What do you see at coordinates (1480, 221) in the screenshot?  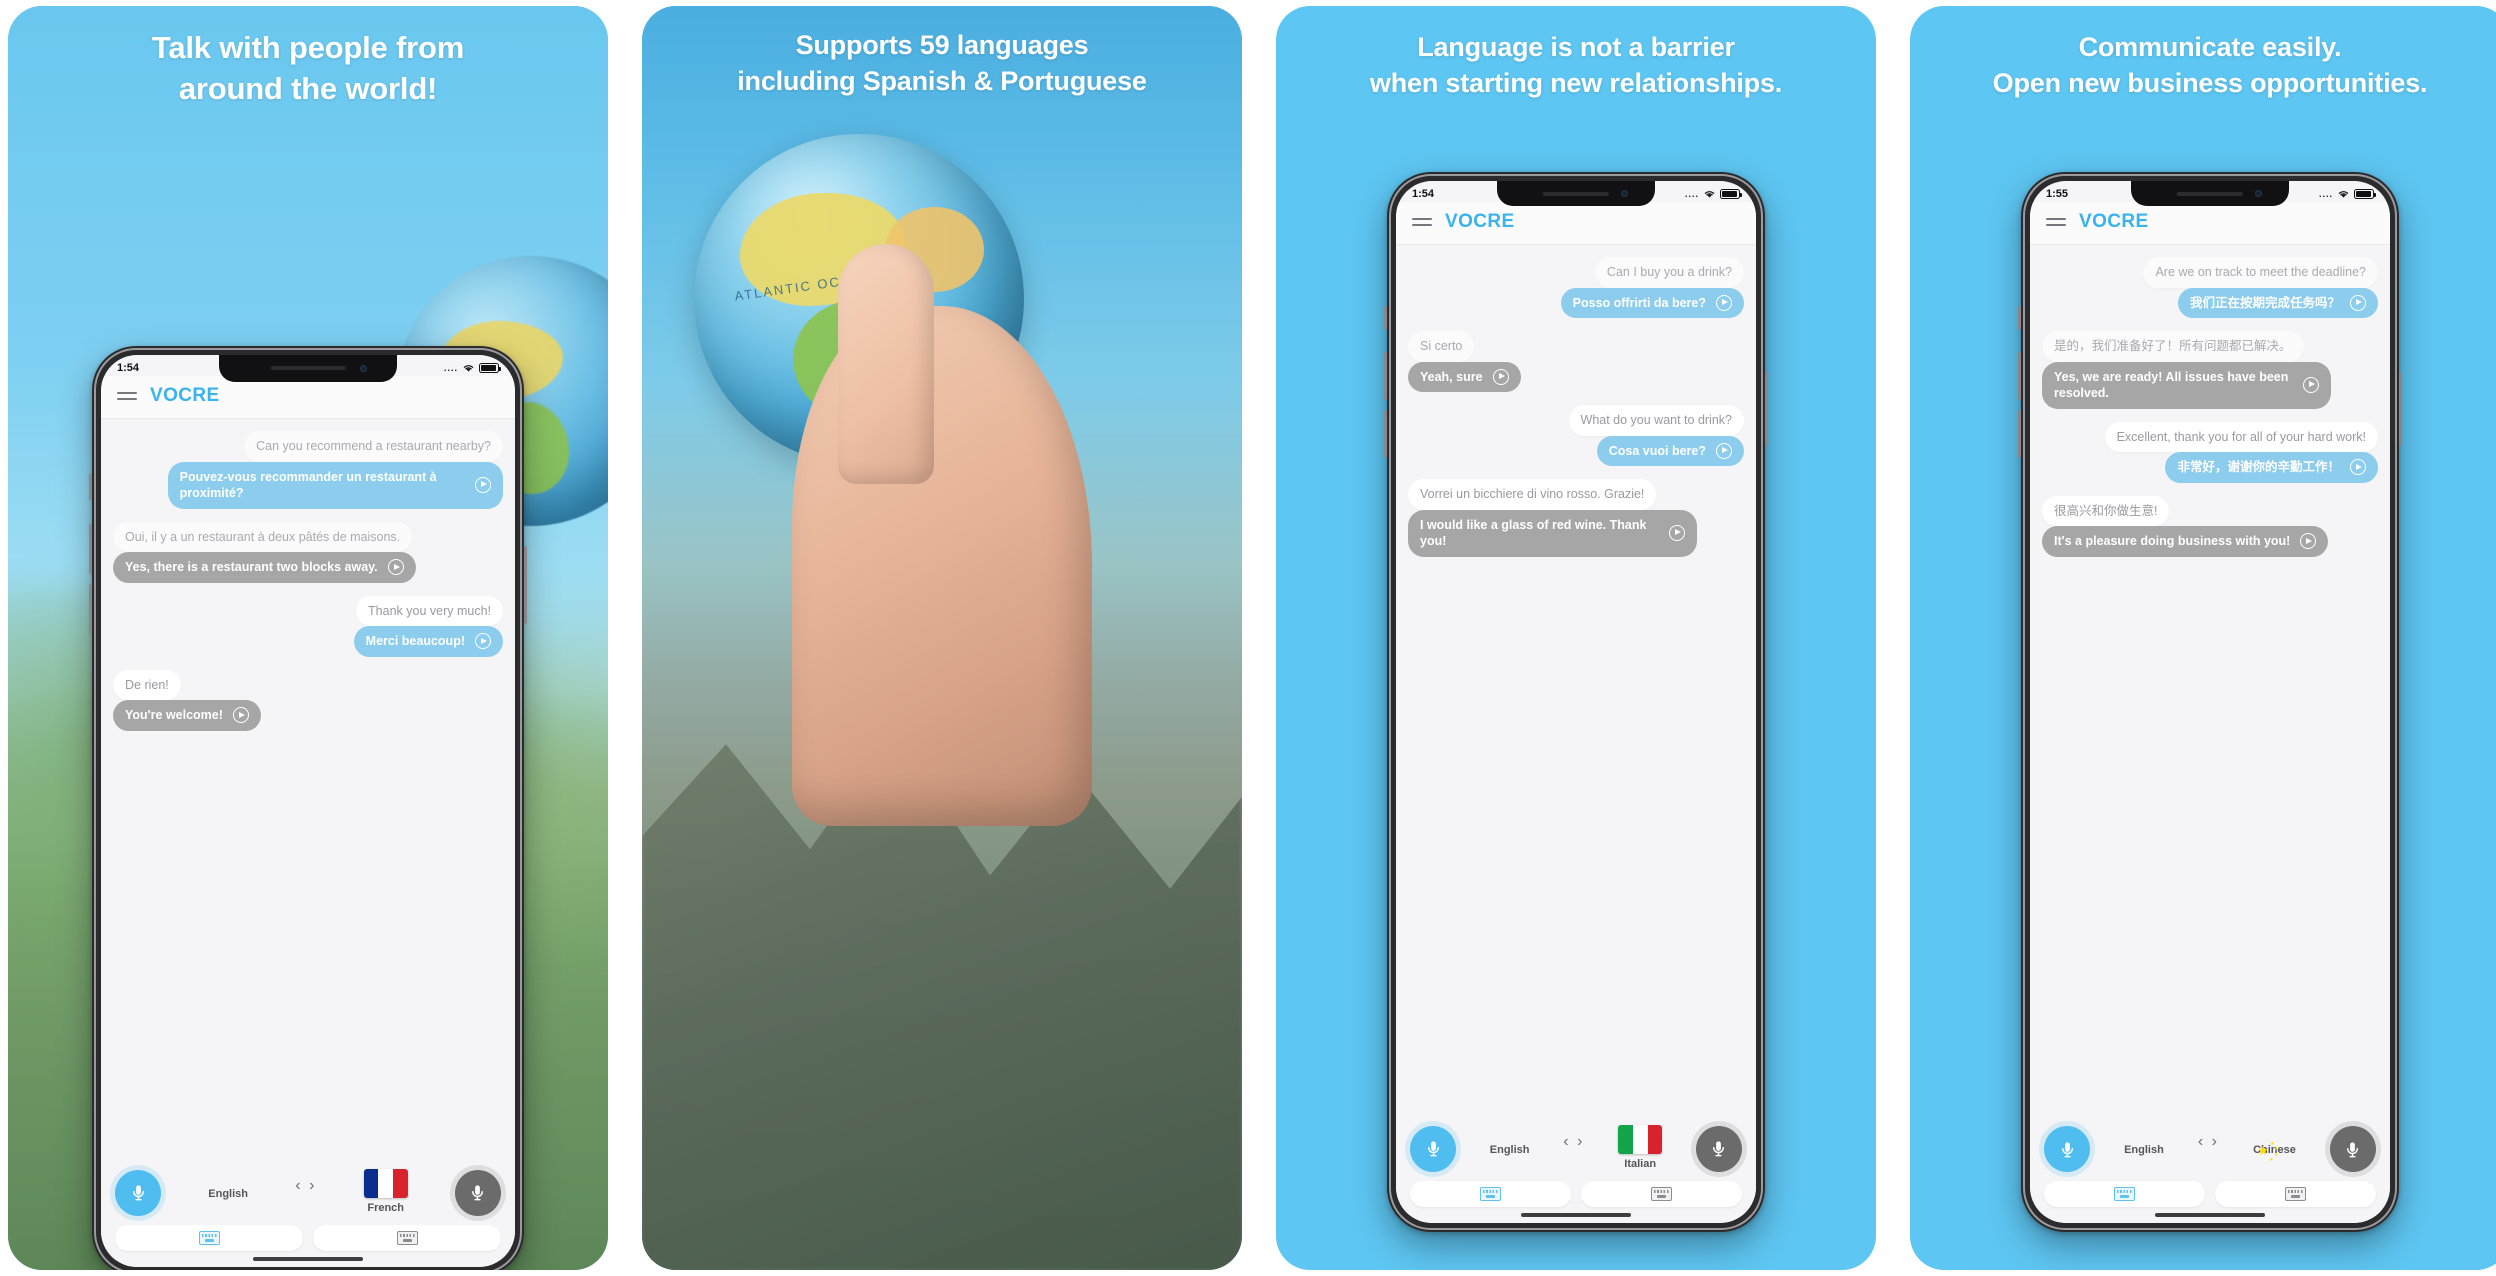 I see `app-logo: VOCRE` at bounding box center [1480, 221].